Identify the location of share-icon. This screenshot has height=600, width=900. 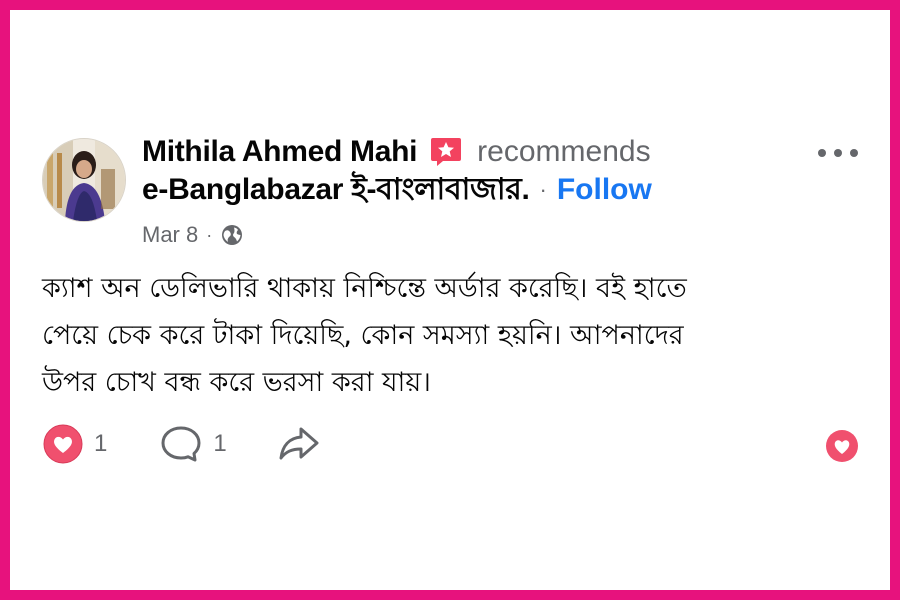
(299, 443).